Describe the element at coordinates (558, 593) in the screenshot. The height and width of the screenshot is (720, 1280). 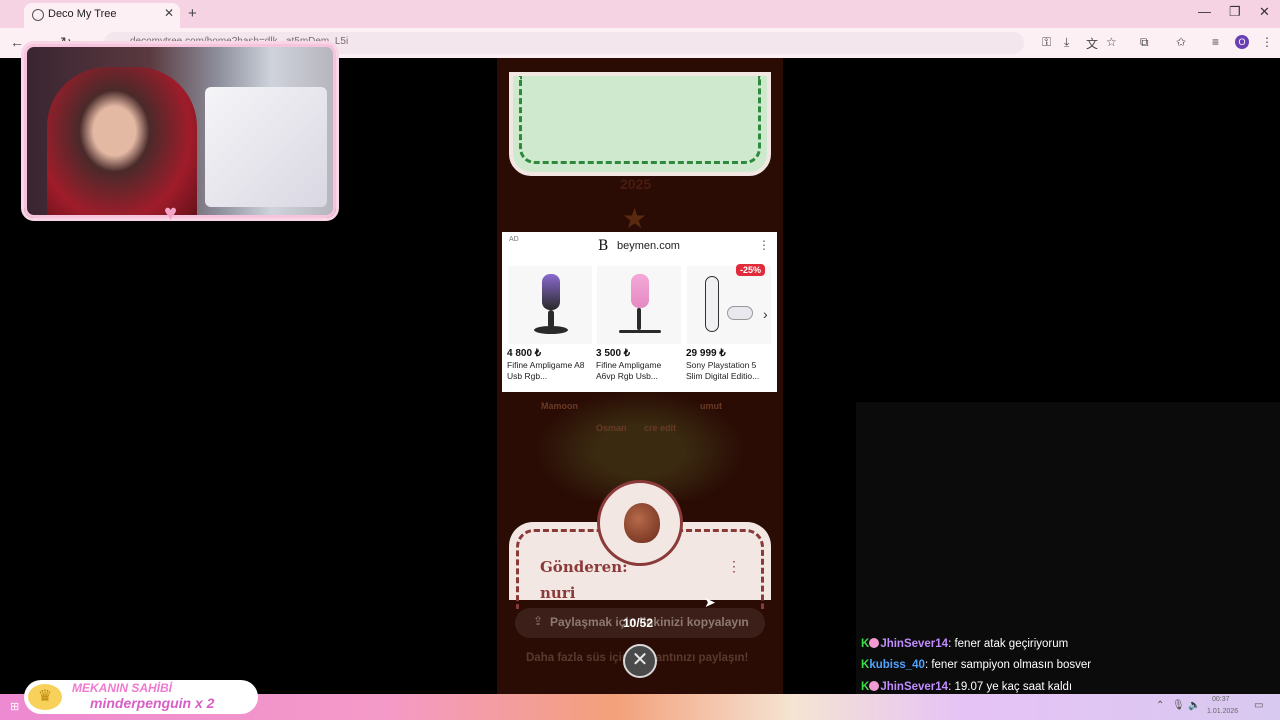
I see `sender-name: nuri` at that location.